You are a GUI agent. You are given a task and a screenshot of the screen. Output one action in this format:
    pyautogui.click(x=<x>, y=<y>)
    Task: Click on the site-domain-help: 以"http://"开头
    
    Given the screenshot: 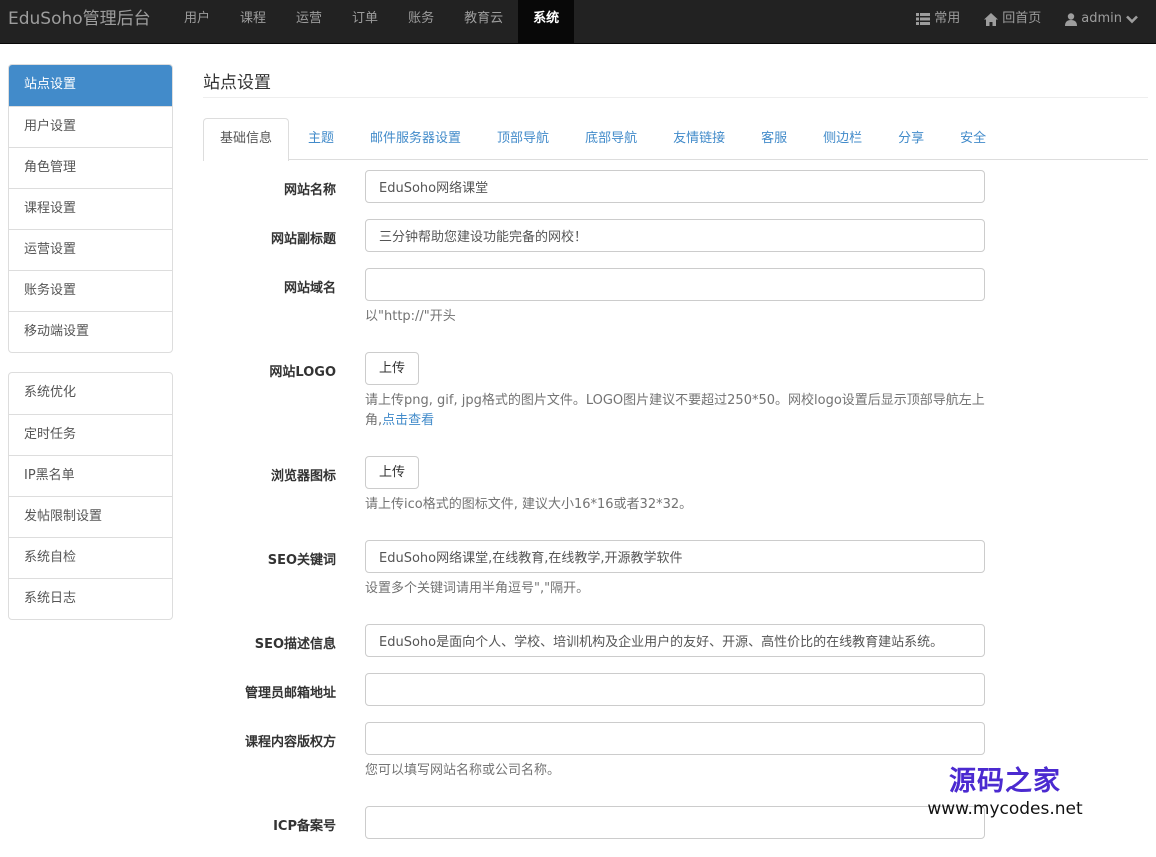 What is the action you would take?
    pyautogui.click(x=410, y=316)
    